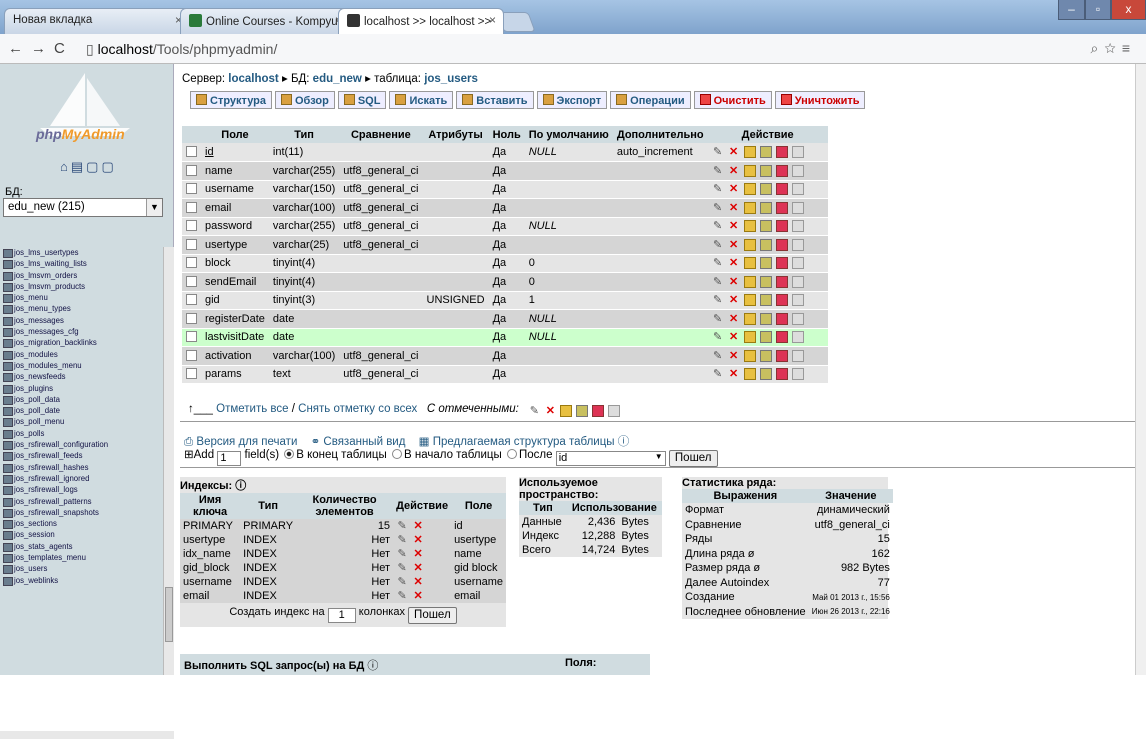 The height and width of the screenshot is (739, 1146). What do you see at coordinates (505, 374) in the screenshot?
I see `table-row: params text utf8_general_ci Да ✎ ✕` at bounding box center [505, 374].